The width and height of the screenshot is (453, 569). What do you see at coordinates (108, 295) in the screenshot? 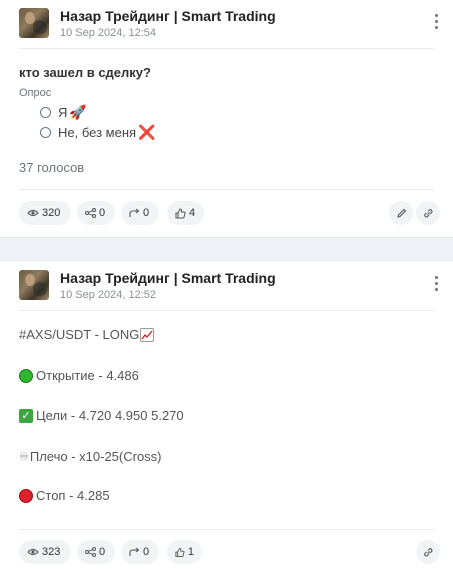
I see `post-date: 10 Sep 2024, 12:52` at bounding box center [108, 295].